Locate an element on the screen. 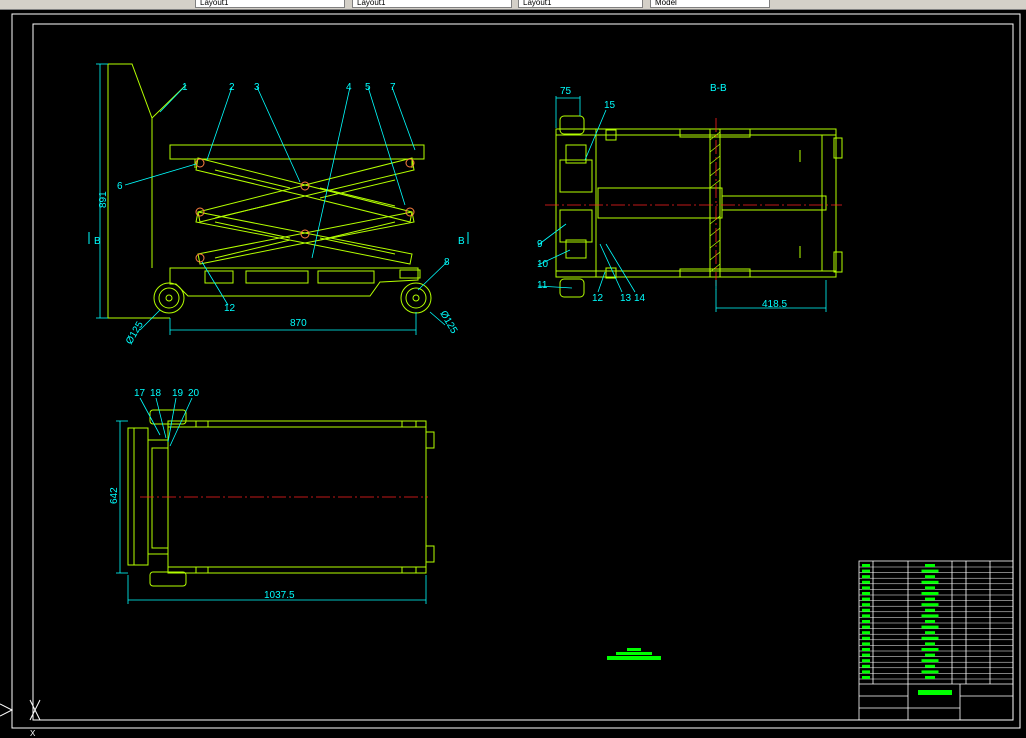  dimension-length: 1037.5 is located at coordinates (279, 595).